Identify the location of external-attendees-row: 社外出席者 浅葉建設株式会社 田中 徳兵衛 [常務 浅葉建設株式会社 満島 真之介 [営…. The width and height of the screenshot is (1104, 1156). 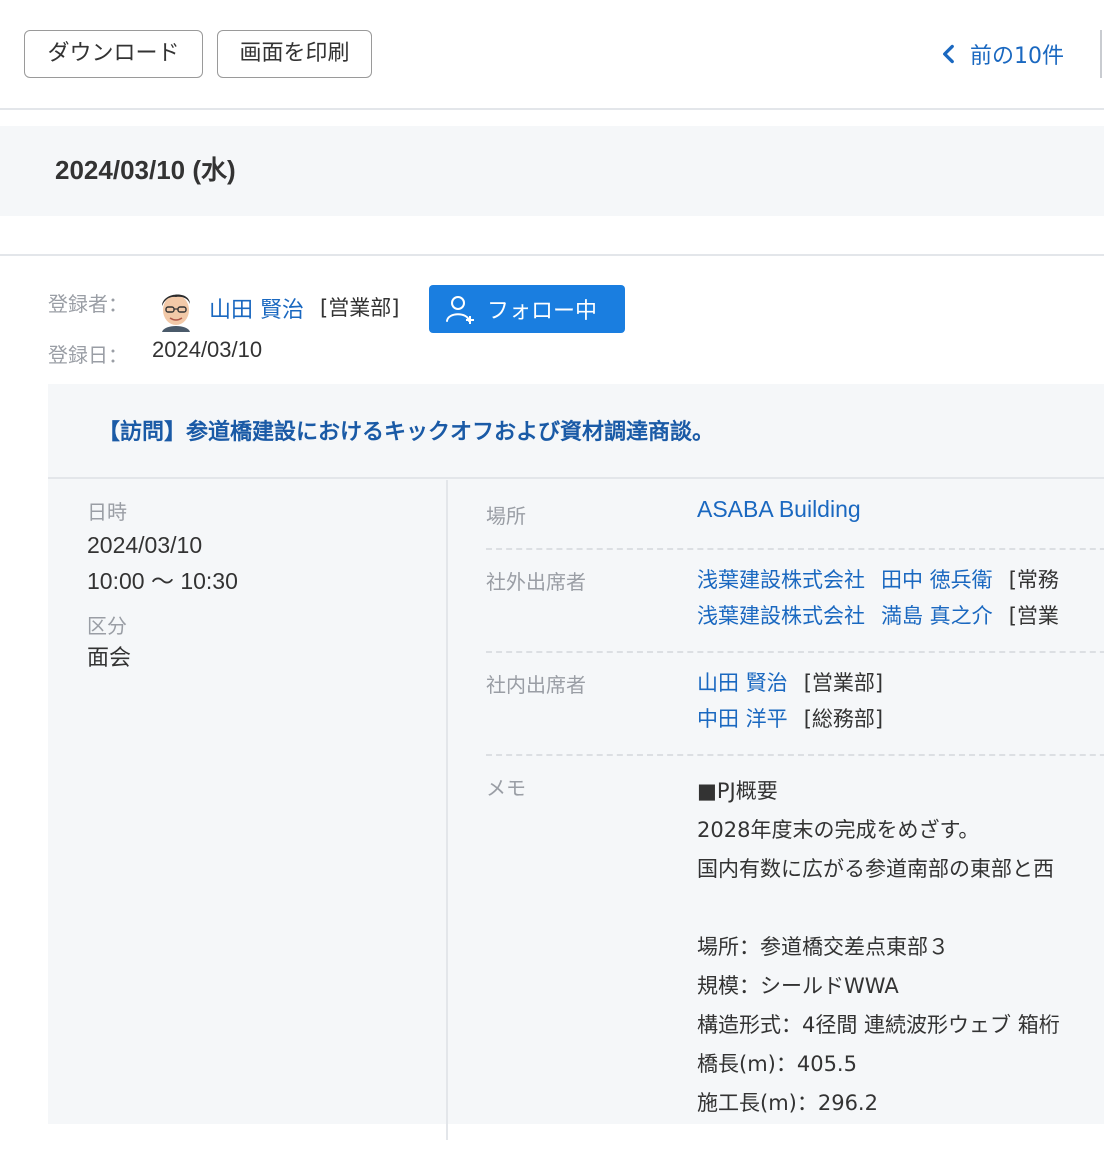
(795, 601).